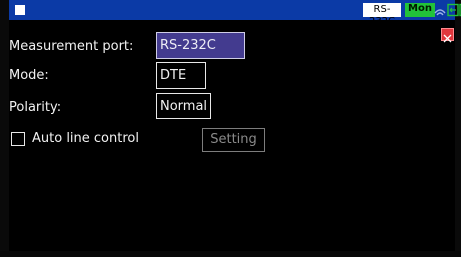 The image size is (461, 257). What do you see at coordinates (235, 13) in the screenshot?
I see `status-bar: RS-232C Mon` at bounding box center [235, 13].